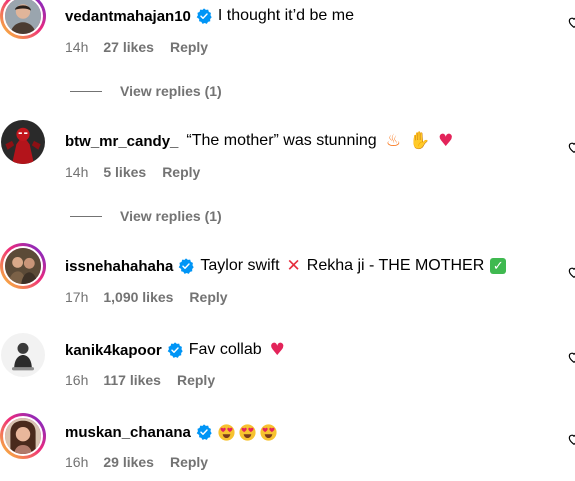 This screenshot has width=575, height=481. I want to click on likes-count: 29 likes, so click(128, 462).